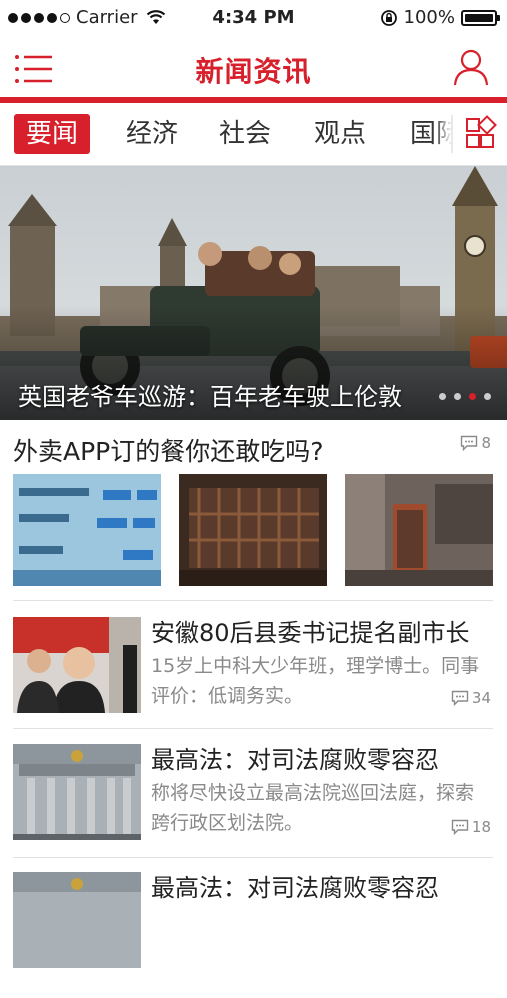 The image size is (507, 998). What do you see at coordinates (388, 17) in the screenshot?
I see `orientation-lock-icon` at bounding box center [388, 17].